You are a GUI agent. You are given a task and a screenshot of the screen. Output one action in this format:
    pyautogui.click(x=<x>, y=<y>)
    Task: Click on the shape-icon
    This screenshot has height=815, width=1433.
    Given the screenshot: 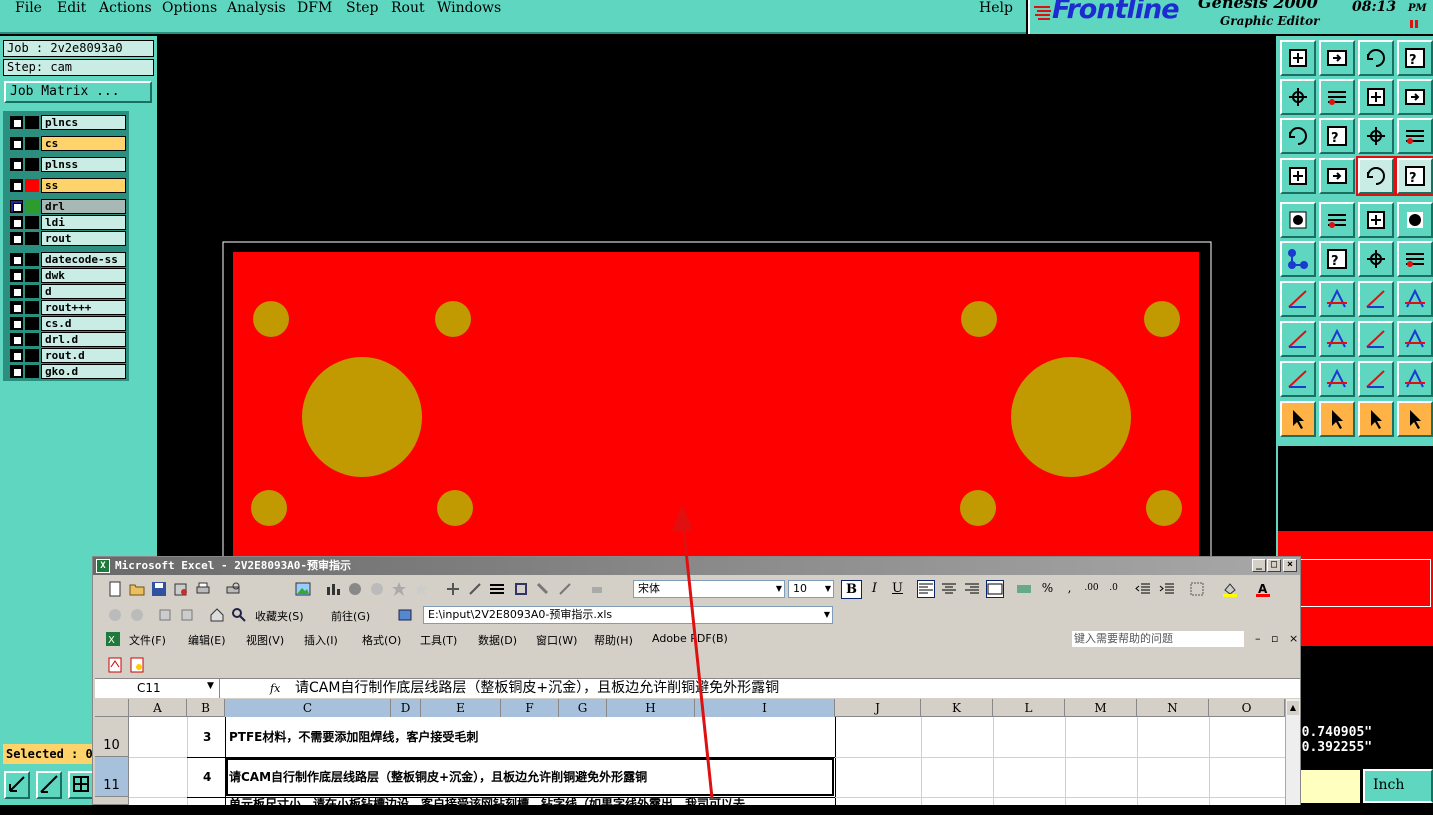 What is the action you would take?
    pyautogui.click(x=377, y=589)
    